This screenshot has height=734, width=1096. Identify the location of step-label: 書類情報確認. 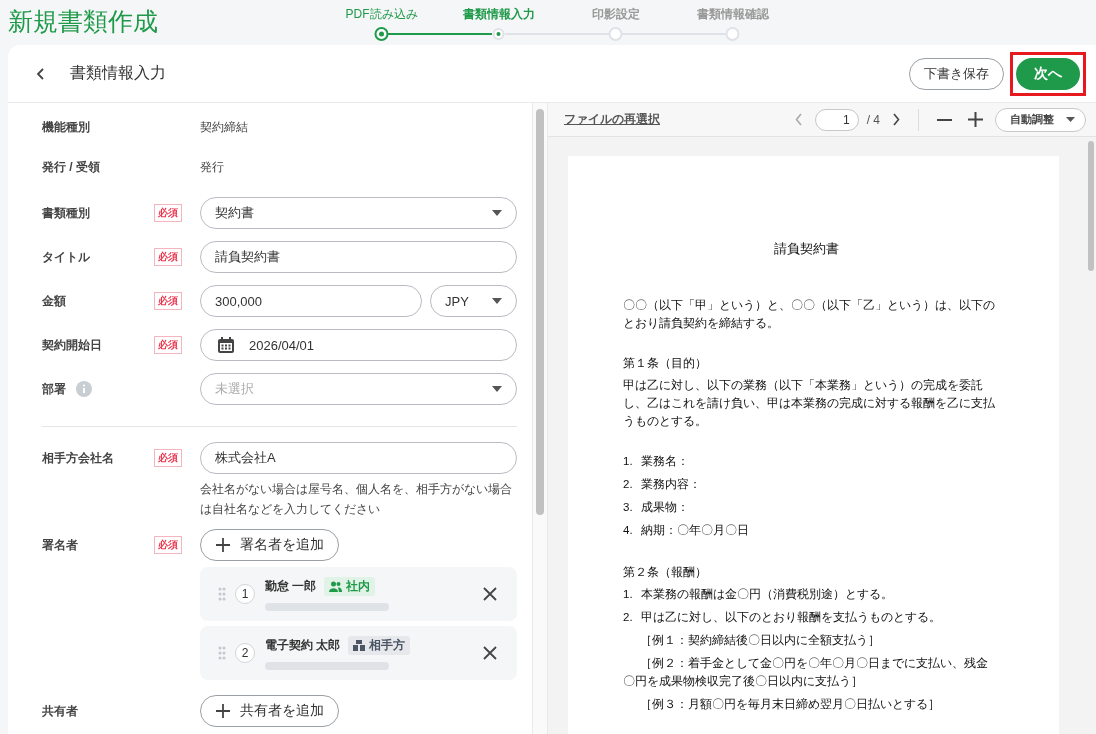
(732, 14).